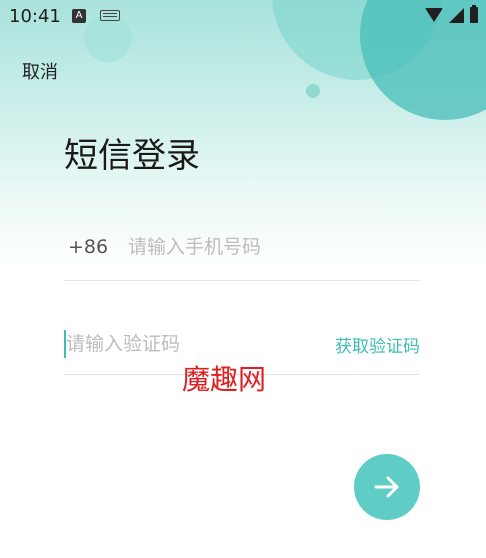 The image size is (486, 558). I want to click on country-code: +86, so click(88, 247).